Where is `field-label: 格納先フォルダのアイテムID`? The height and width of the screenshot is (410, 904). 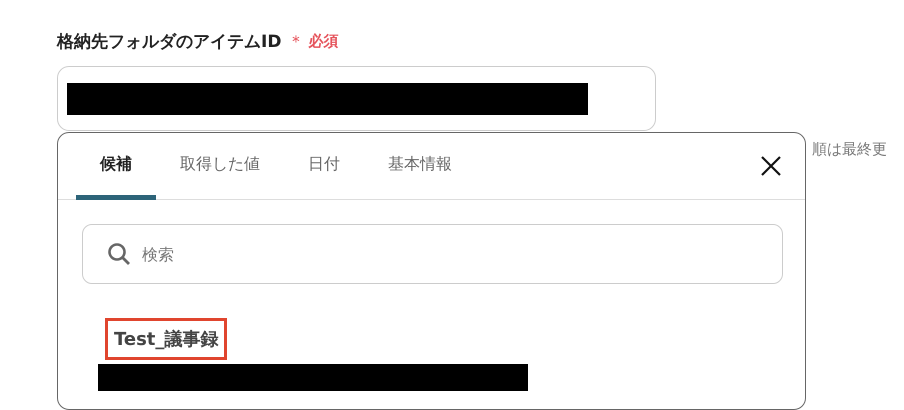 field-label: 格納先フォルダのアイテムID is located at coordinates (169, 41).